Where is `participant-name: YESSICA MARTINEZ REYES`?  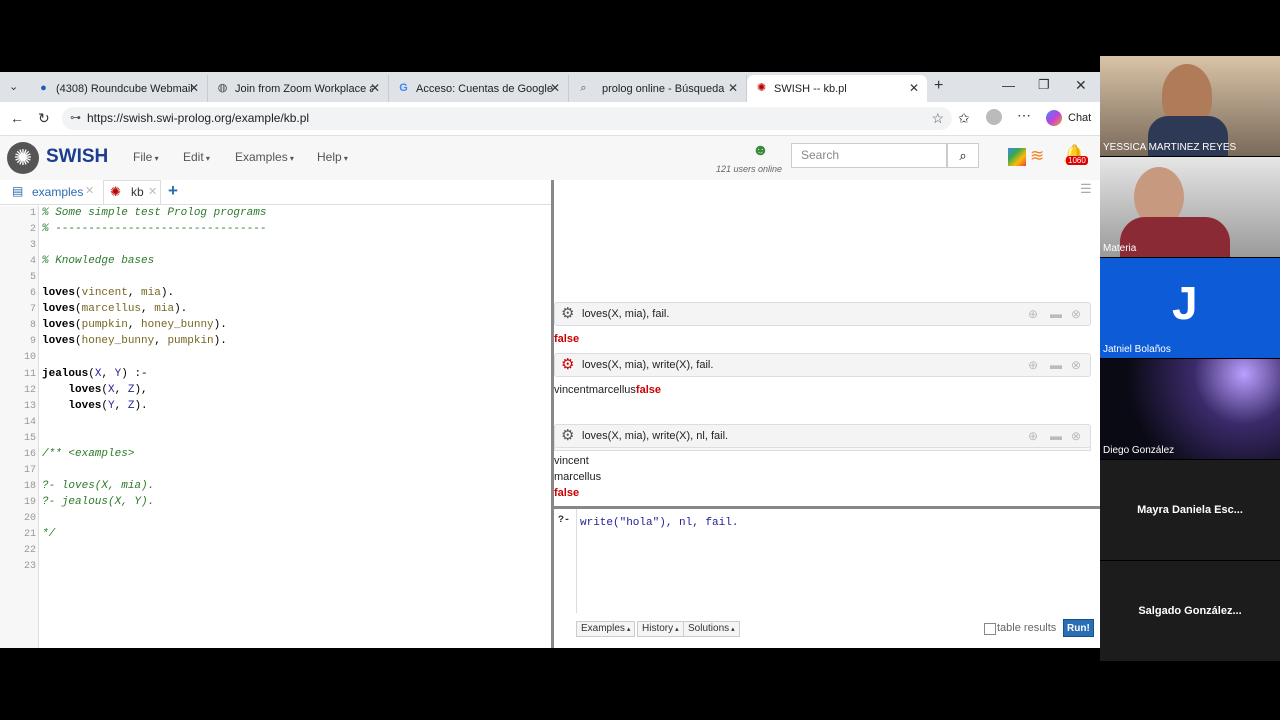
participant-name: YESSICA MARTINEZ REYES is located at coordinates (1170, 147).